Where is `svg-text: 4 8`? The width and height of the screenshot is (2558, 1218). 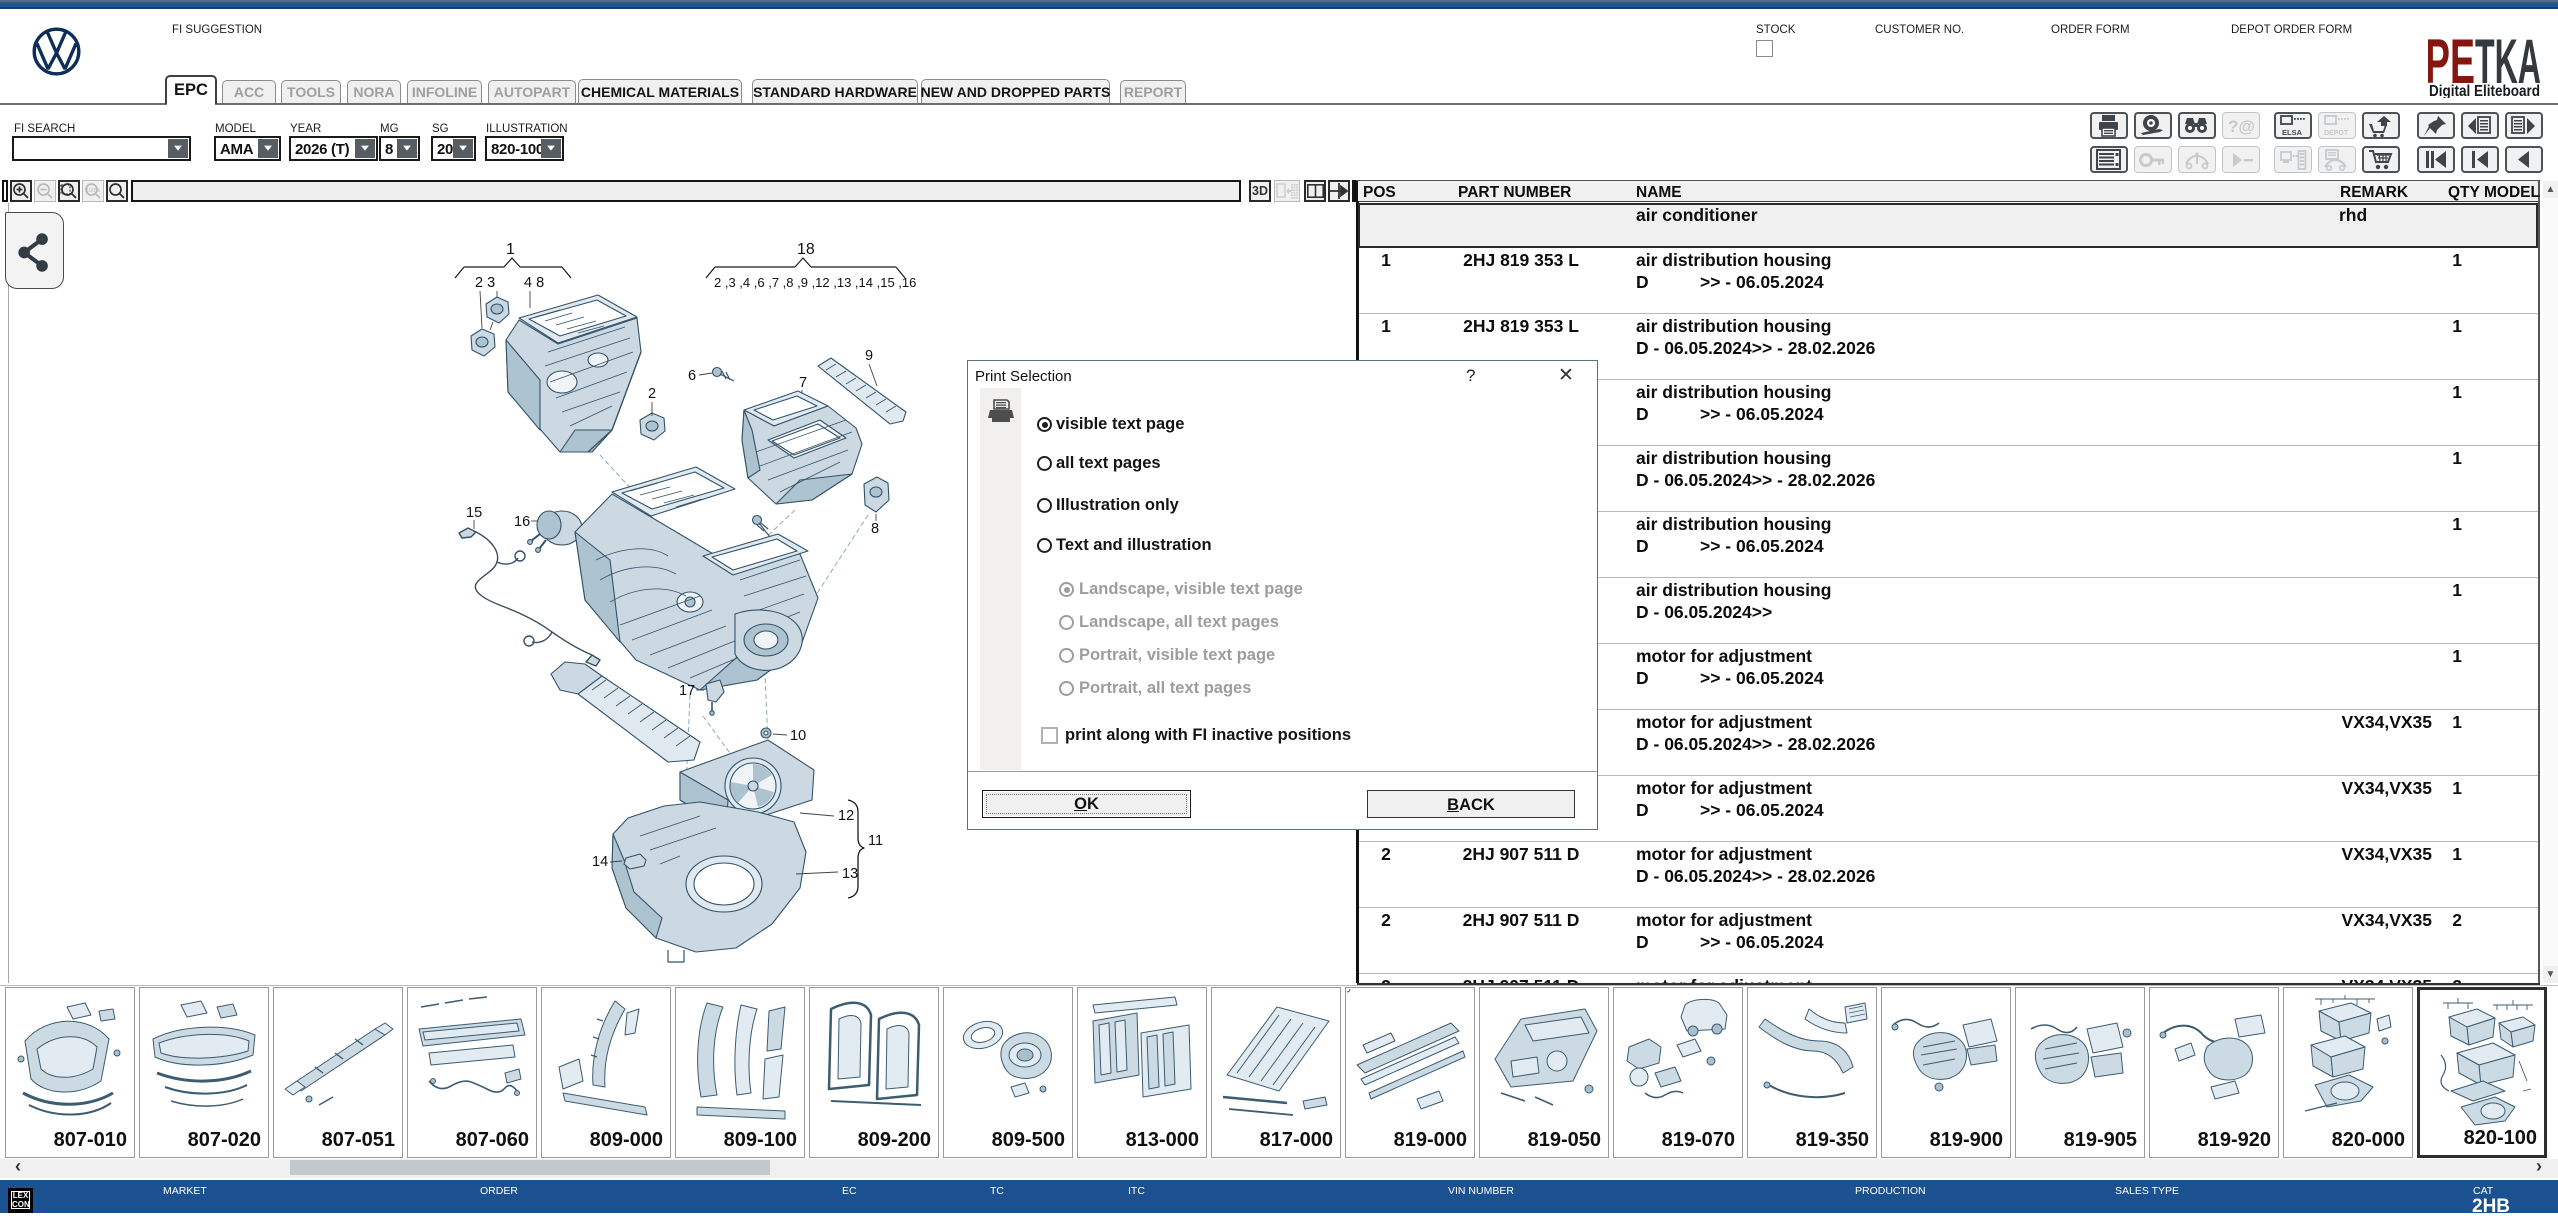 svg-text: 4 8 is located at coordinates (534, 283).